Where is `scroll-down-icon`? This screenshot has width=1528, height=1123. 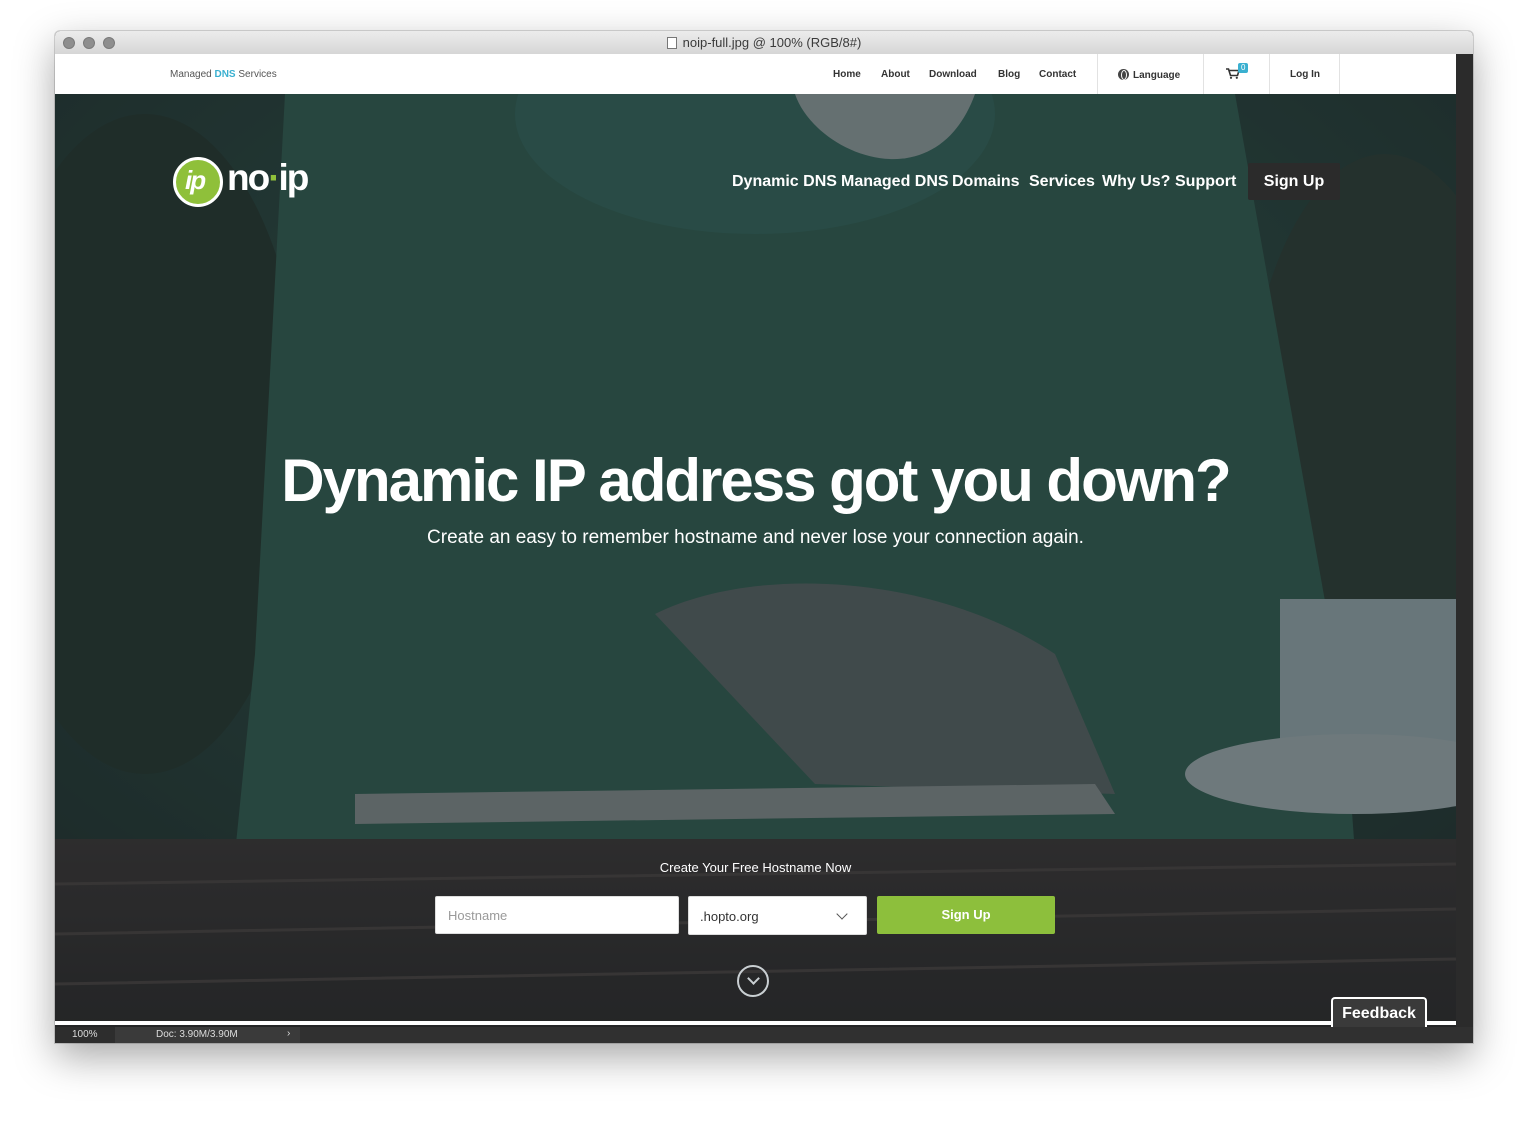 scroll-down-icon is located at coordinates (753, 981).